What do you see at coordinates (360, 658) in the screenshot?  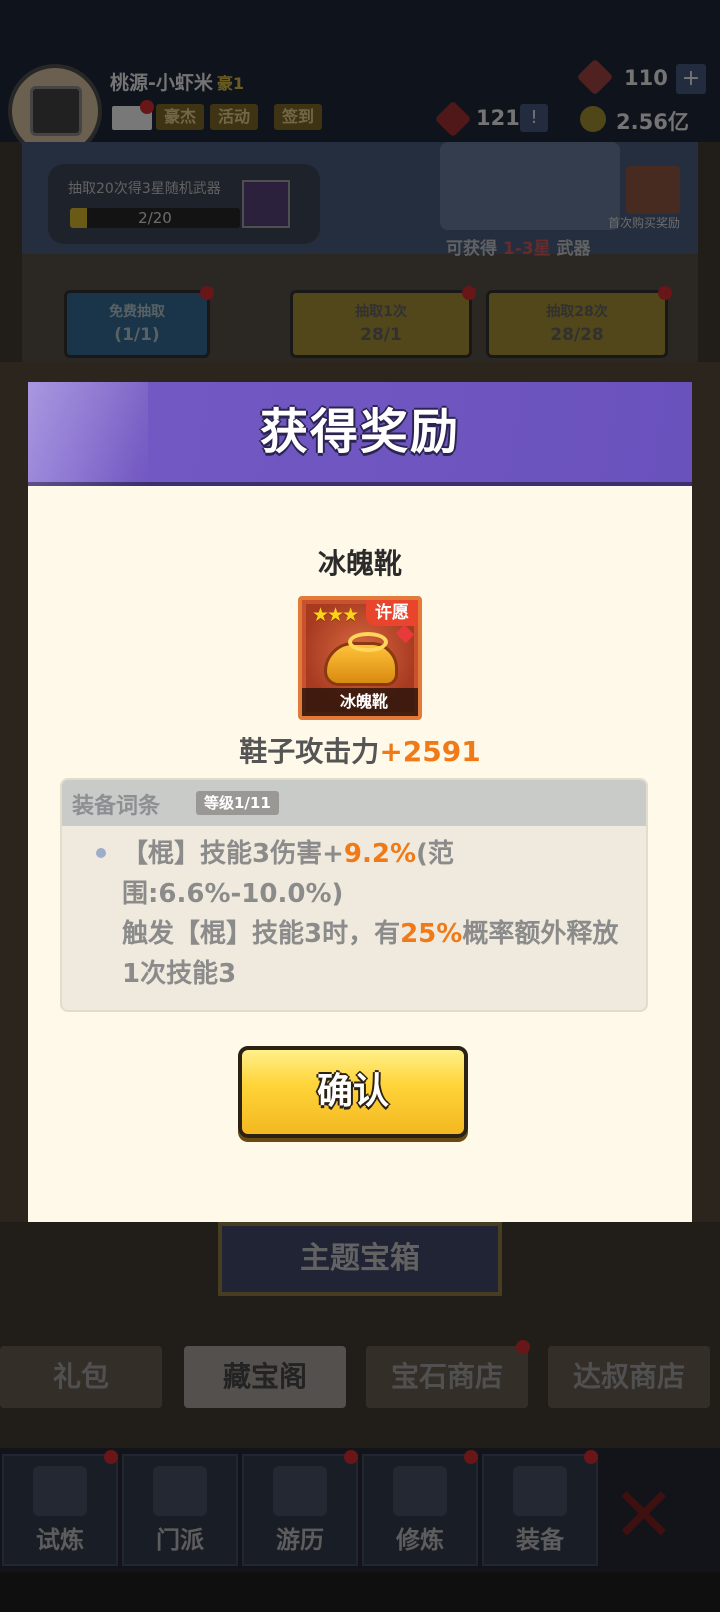 I see `item-card: ★★★ 许愿 冰魄靴` at bounding box center [360, 658].